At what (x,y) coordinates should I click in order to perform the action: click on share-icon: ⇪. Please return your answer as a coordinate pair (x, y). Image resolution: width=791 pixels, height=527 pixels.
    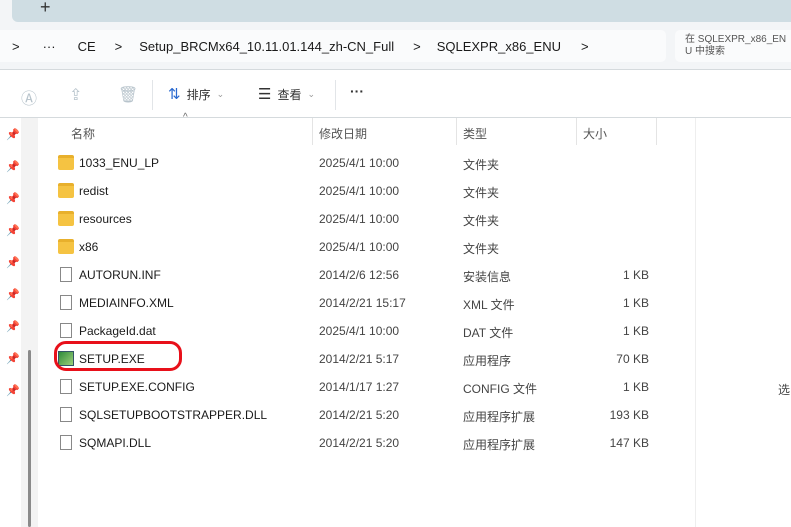
    Looking at the image, I should click on (75, 95).